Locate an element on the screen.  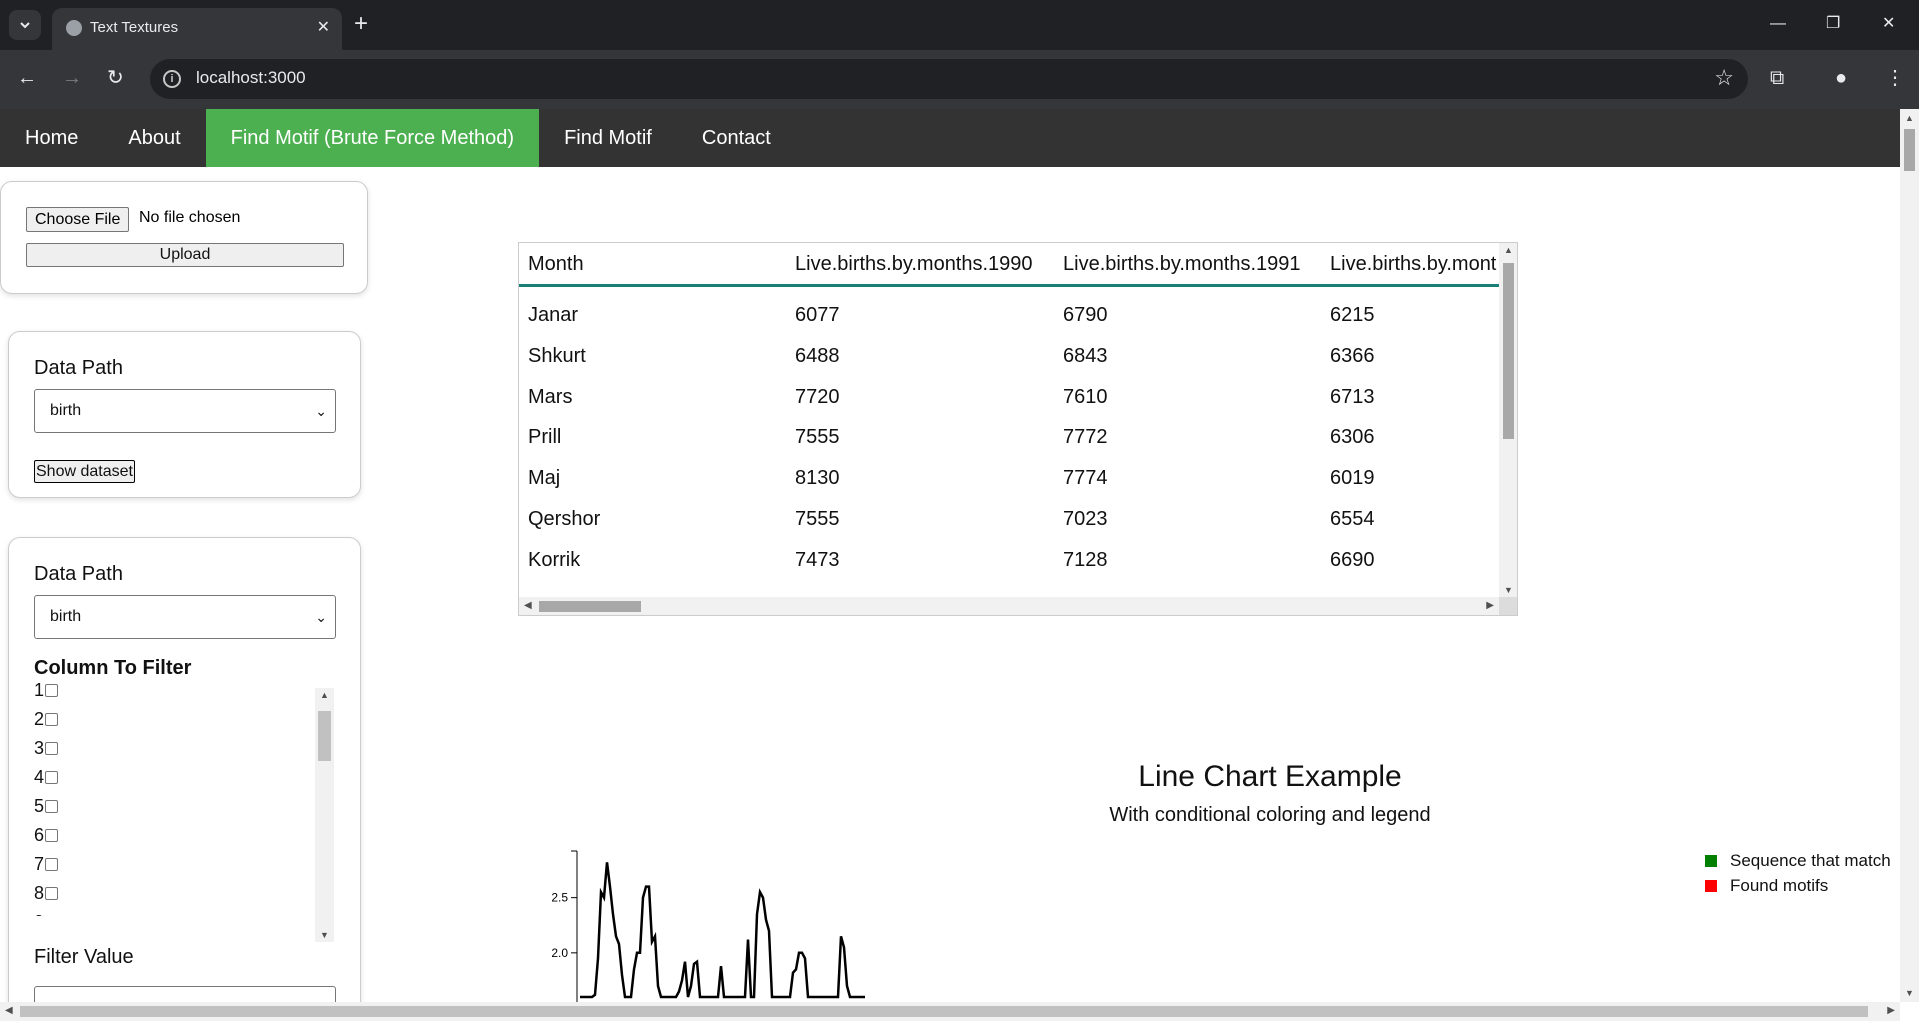
table-cell: 7128 is located at coordinates (1085, 560).